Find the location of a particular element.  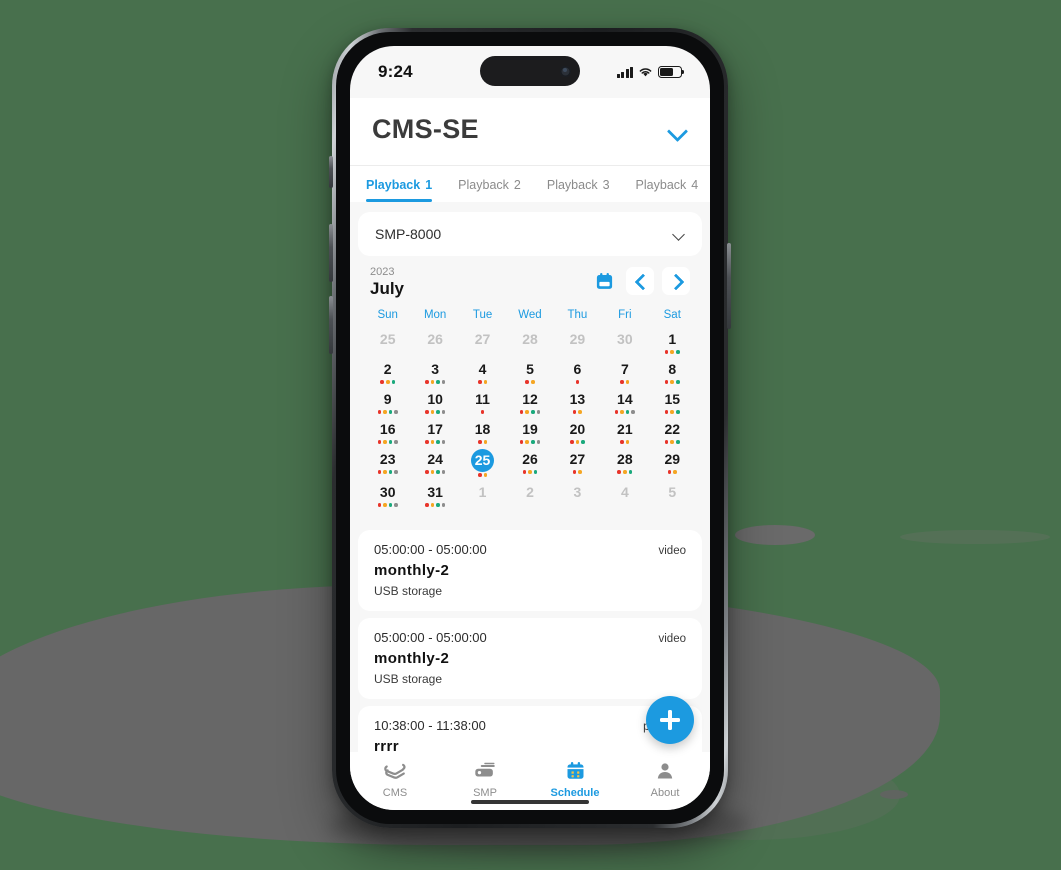

volume-down-button is located at coordinates (331, 325).